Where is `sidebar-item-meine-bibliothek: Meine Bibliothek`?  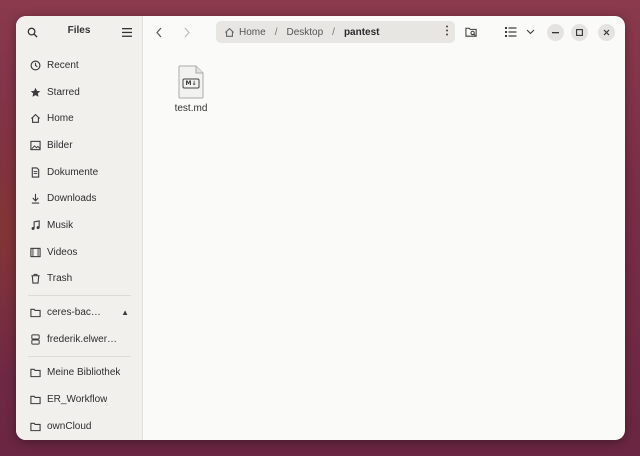
sidebar-item-meine-bibliothek: Meine Bibliothek is located at coordinates (79, 373).